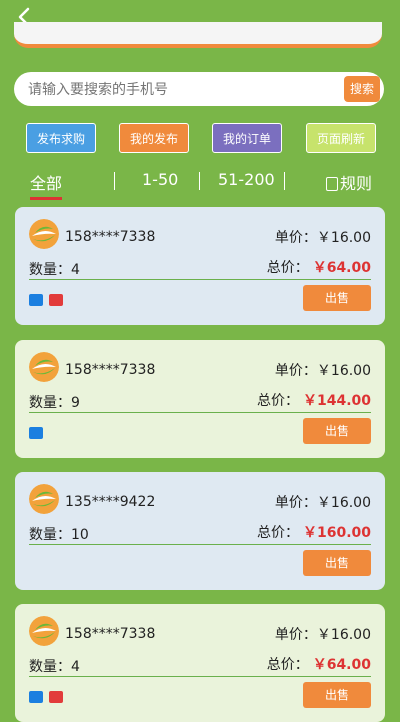 This screenshot has height=722, width=400. Describe the element at coordinates (356, 183) in the screenshot. I see `tab-rules-label: 规则` at that location.